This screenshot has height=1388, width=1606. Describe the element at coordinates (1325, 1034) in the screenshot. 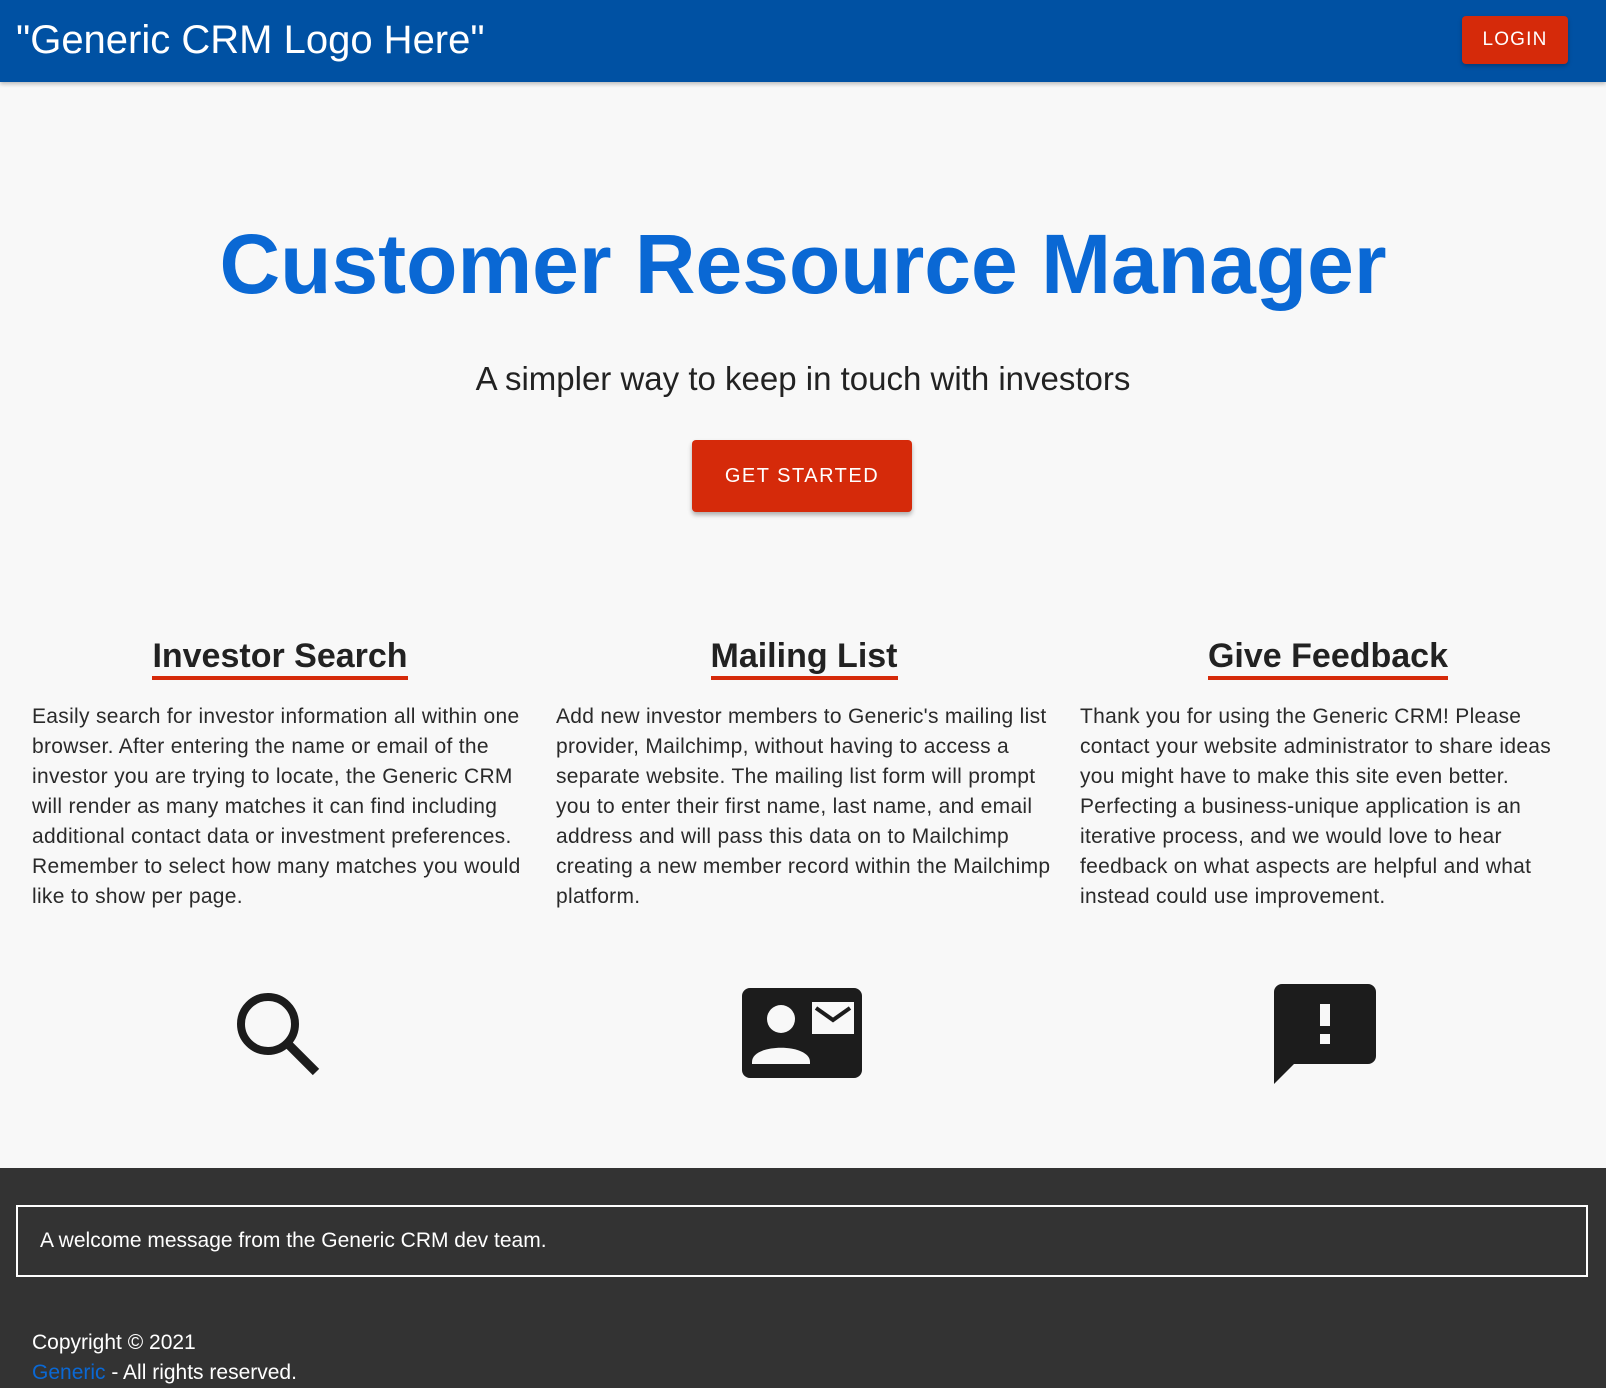

I see `feedback-icon` at that location.